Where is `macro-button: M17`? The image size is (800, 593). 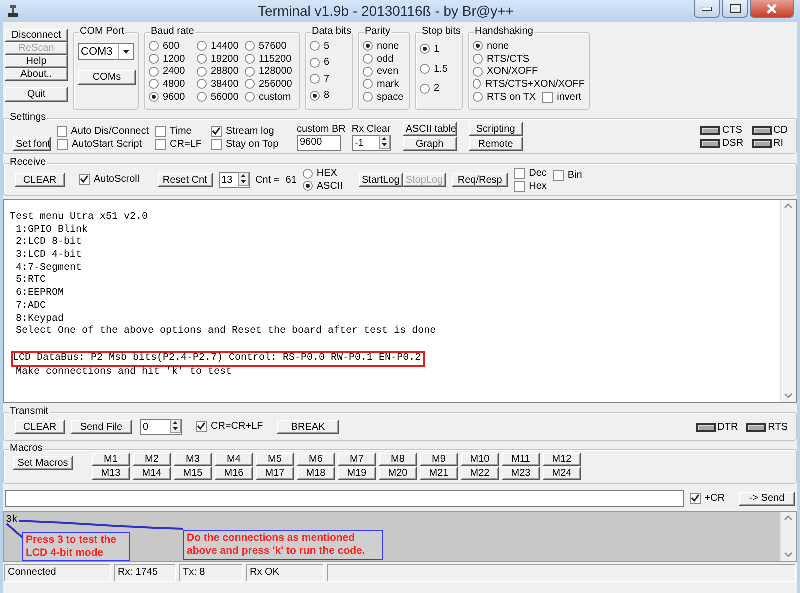 macro-button: M17 is located at coordinates (275, 473).